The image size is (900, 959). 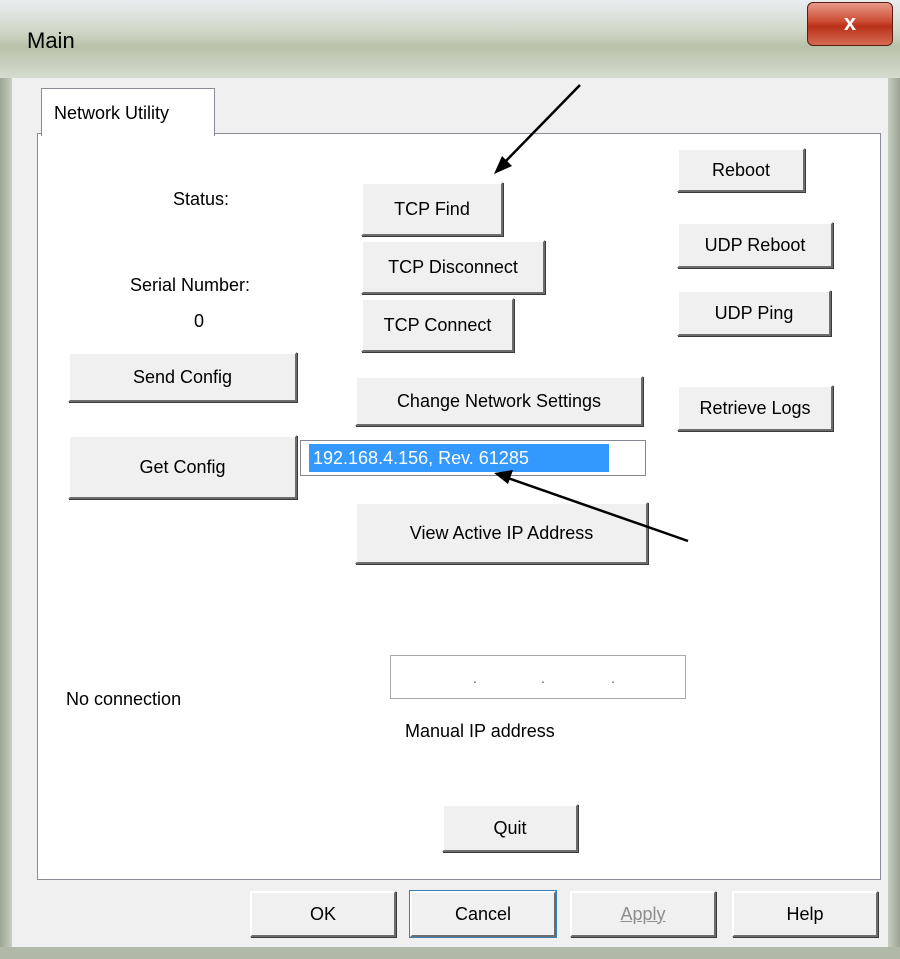 I want to click on apply-label: Apply, so click(x=643, y=913).